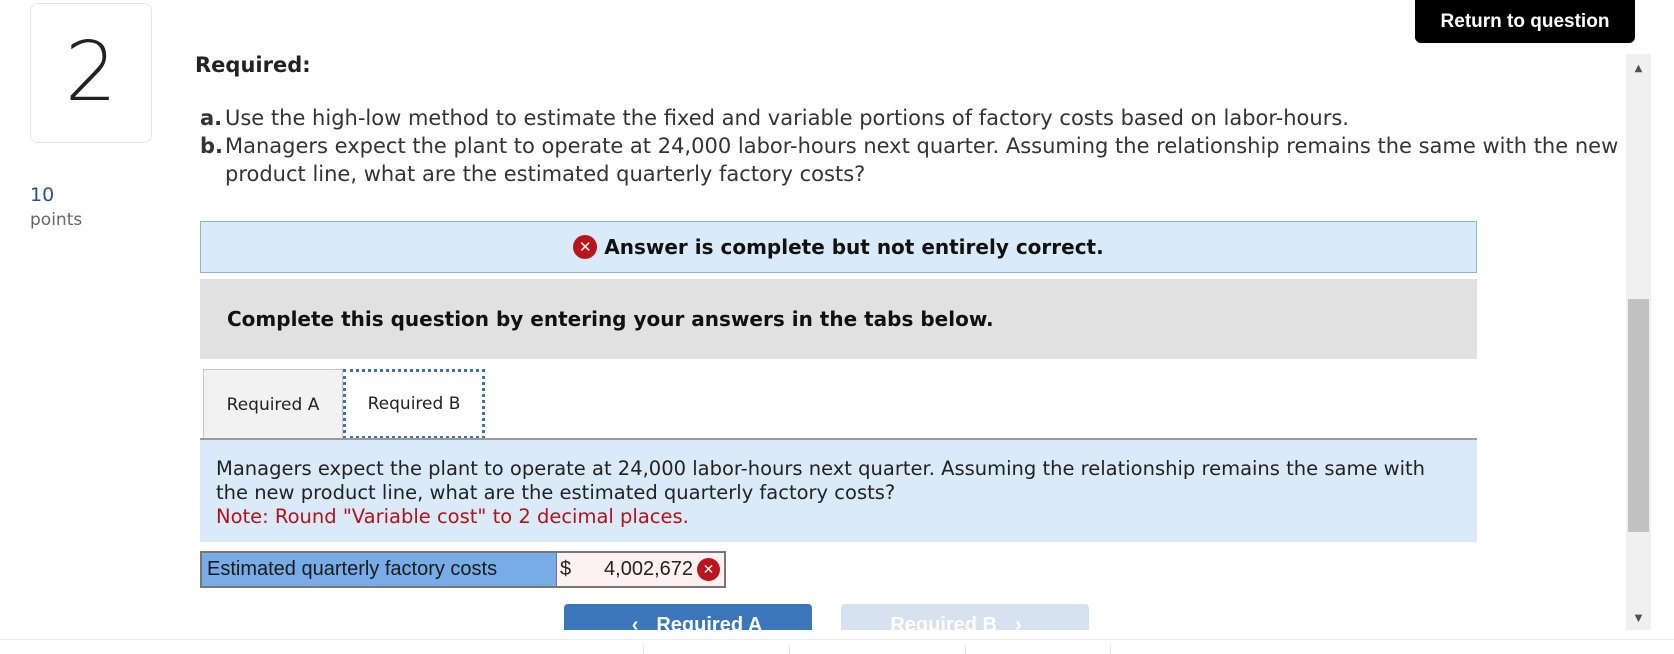  I want to click on tab-label: Required A, so click(273, 404).